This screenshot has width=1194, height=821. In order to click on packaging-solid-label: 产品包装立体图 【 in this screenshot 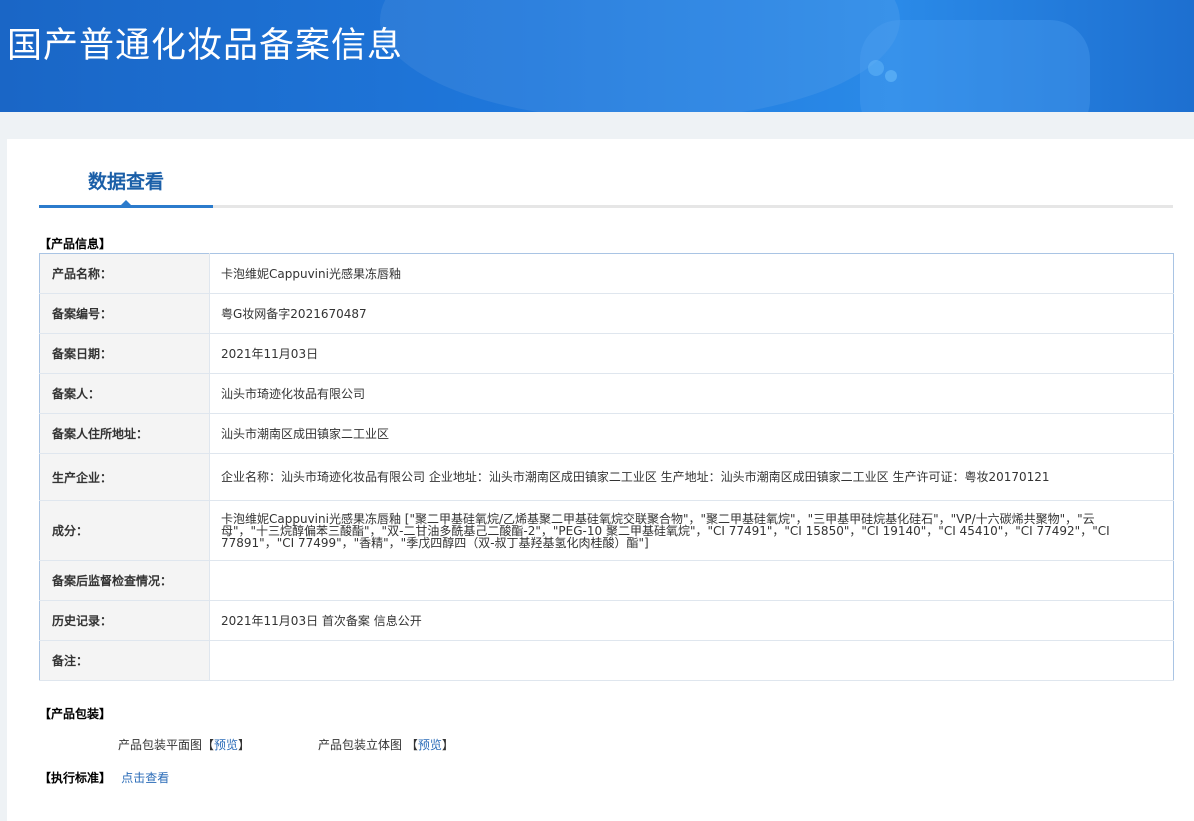, I will do `click(368, 745)`.